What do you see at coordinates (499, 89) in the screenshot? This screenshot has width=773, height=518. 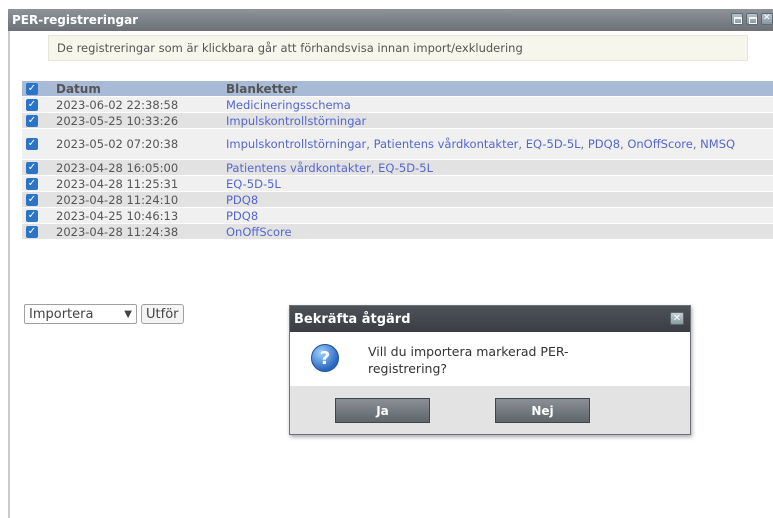 I see `column-header-blanketter: Blanketter` at bounding box center [499, 89].